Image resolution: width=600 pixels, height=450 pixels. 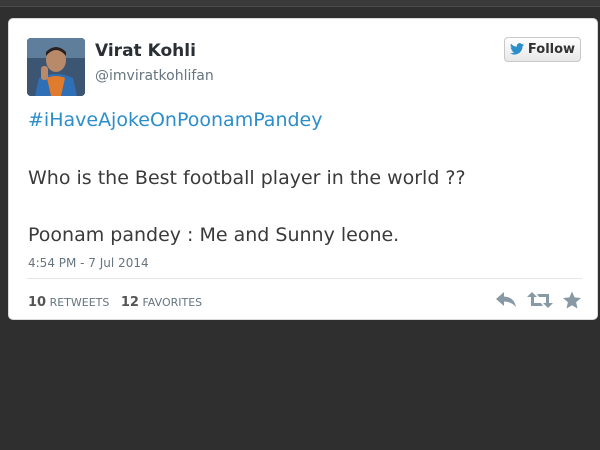 What do you see at coordinates (119, 302) in the screenshot?
I see `engagement-stats: 10 RETWEETS 12 FAVORITES` at bounding box center [119, 302].